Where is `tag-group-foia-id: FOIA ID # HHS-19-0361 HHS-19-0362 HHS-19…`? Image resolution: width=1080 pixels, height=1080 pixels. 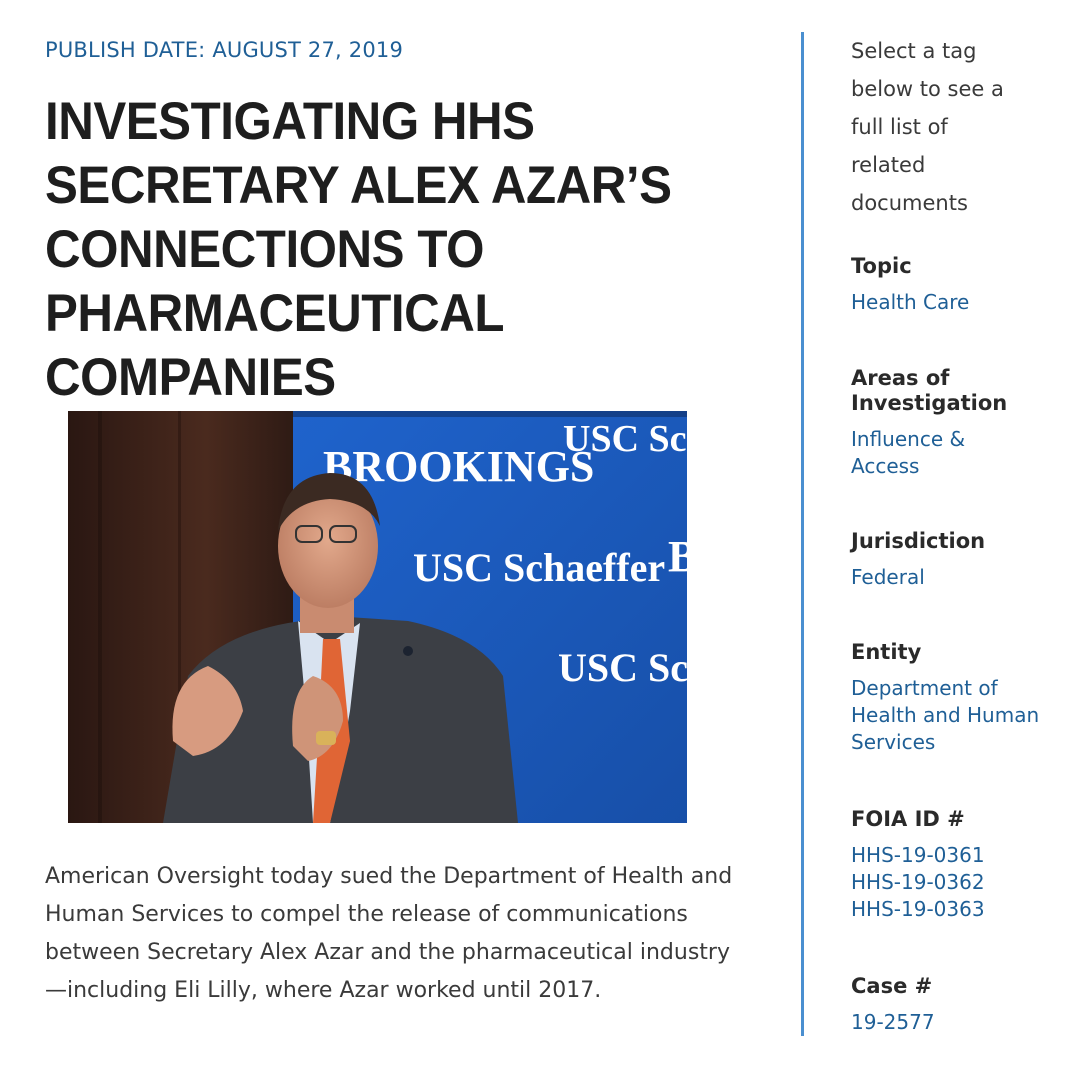
tag-group-foia-id: FOIA ID # HHS-19-0361 HHS-19-0362 HHS-19… is located at coordinates (958, 865).